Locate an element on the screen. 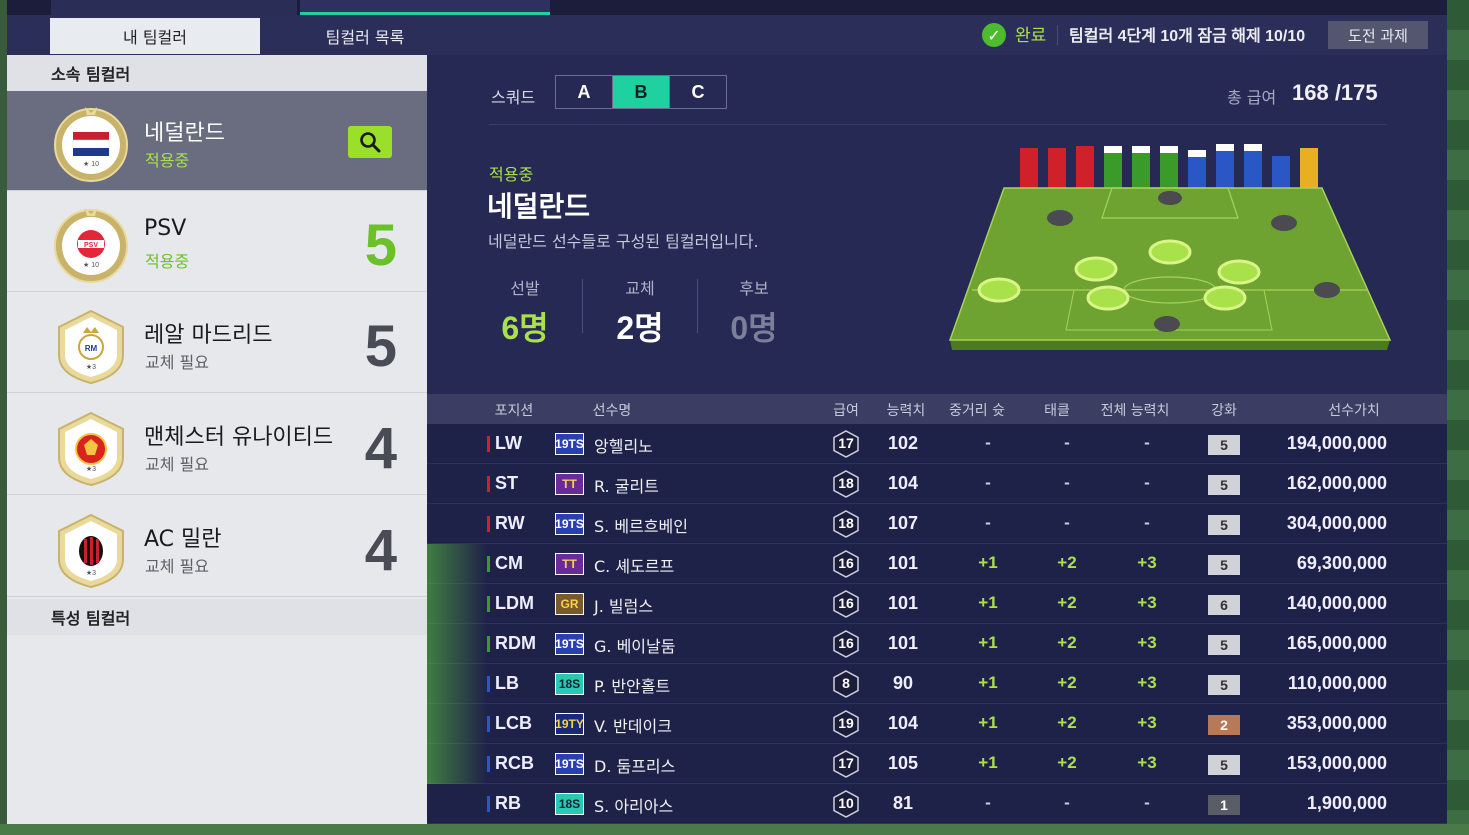 This screenshot has width=1469, height=835. svg-text: RM is located at coordinates (91, 348).